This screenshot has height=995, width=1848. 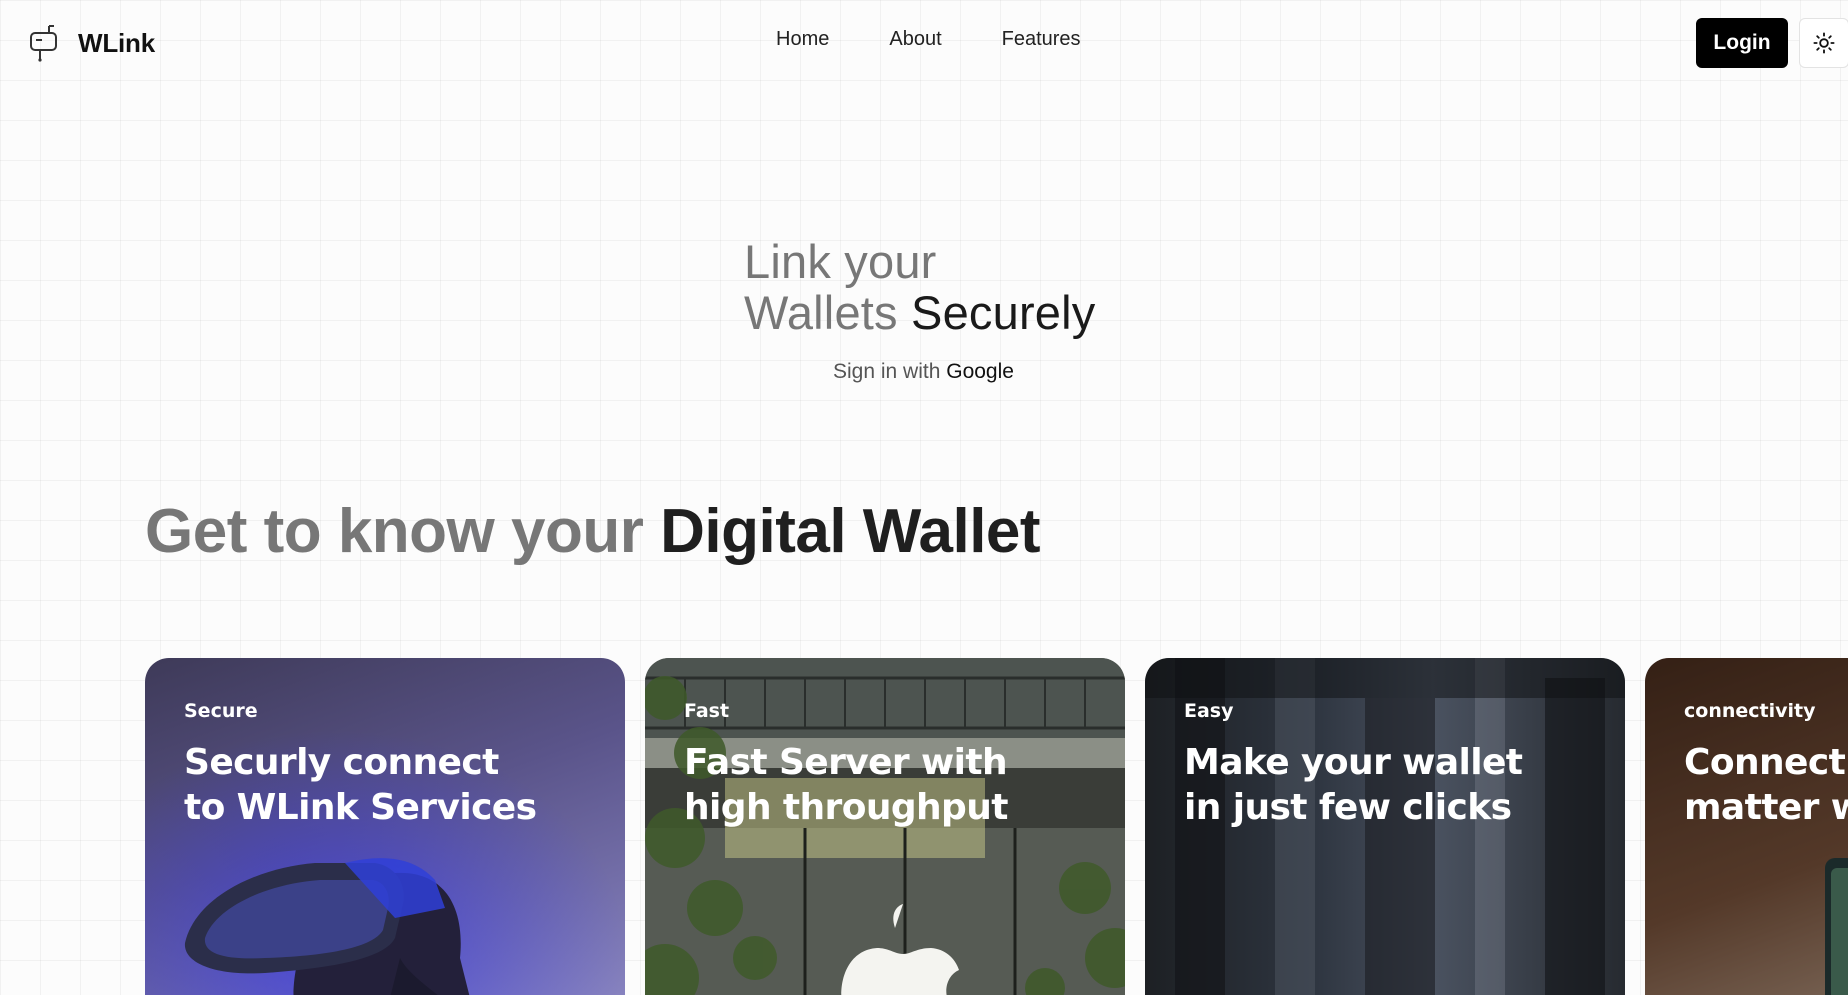 I want to click on card-tag: Easy, so click(x=1209, y=711).